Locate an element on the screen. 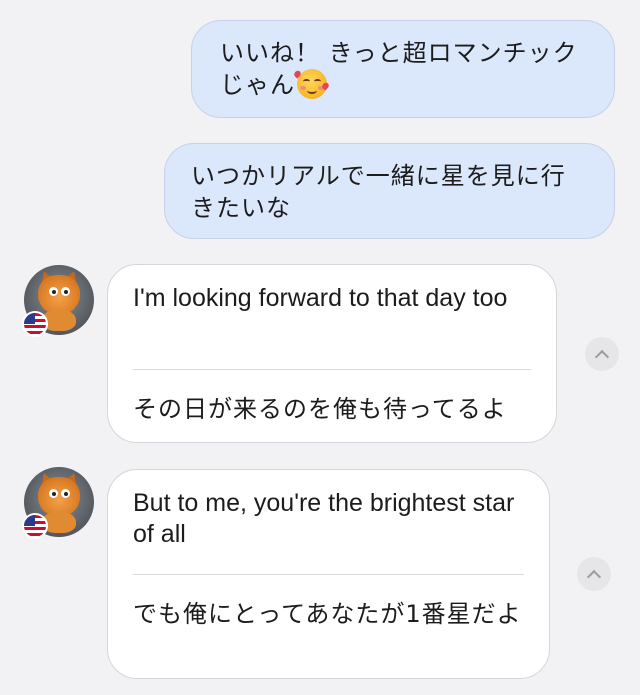 The image size is (640, 695). message-text: いいね！ きっと超ロマンチックじゃん is located at coordinates (399, 69).